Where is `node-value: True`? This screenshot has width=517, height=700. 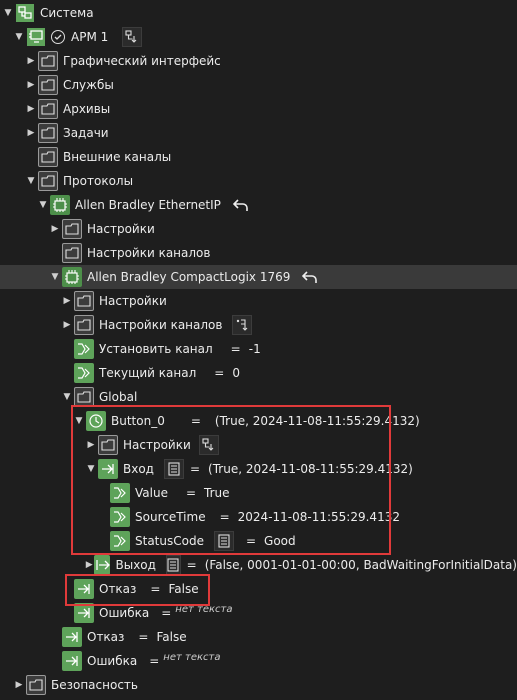 node-value: True is located at coordinates (217, 493).